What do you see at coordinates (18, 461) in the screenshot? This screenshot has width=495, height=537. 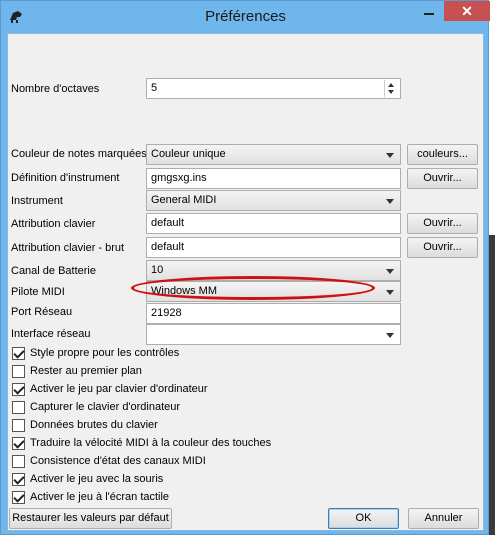 I see `checkbox-channel-state` at bounding box center [18, 461].